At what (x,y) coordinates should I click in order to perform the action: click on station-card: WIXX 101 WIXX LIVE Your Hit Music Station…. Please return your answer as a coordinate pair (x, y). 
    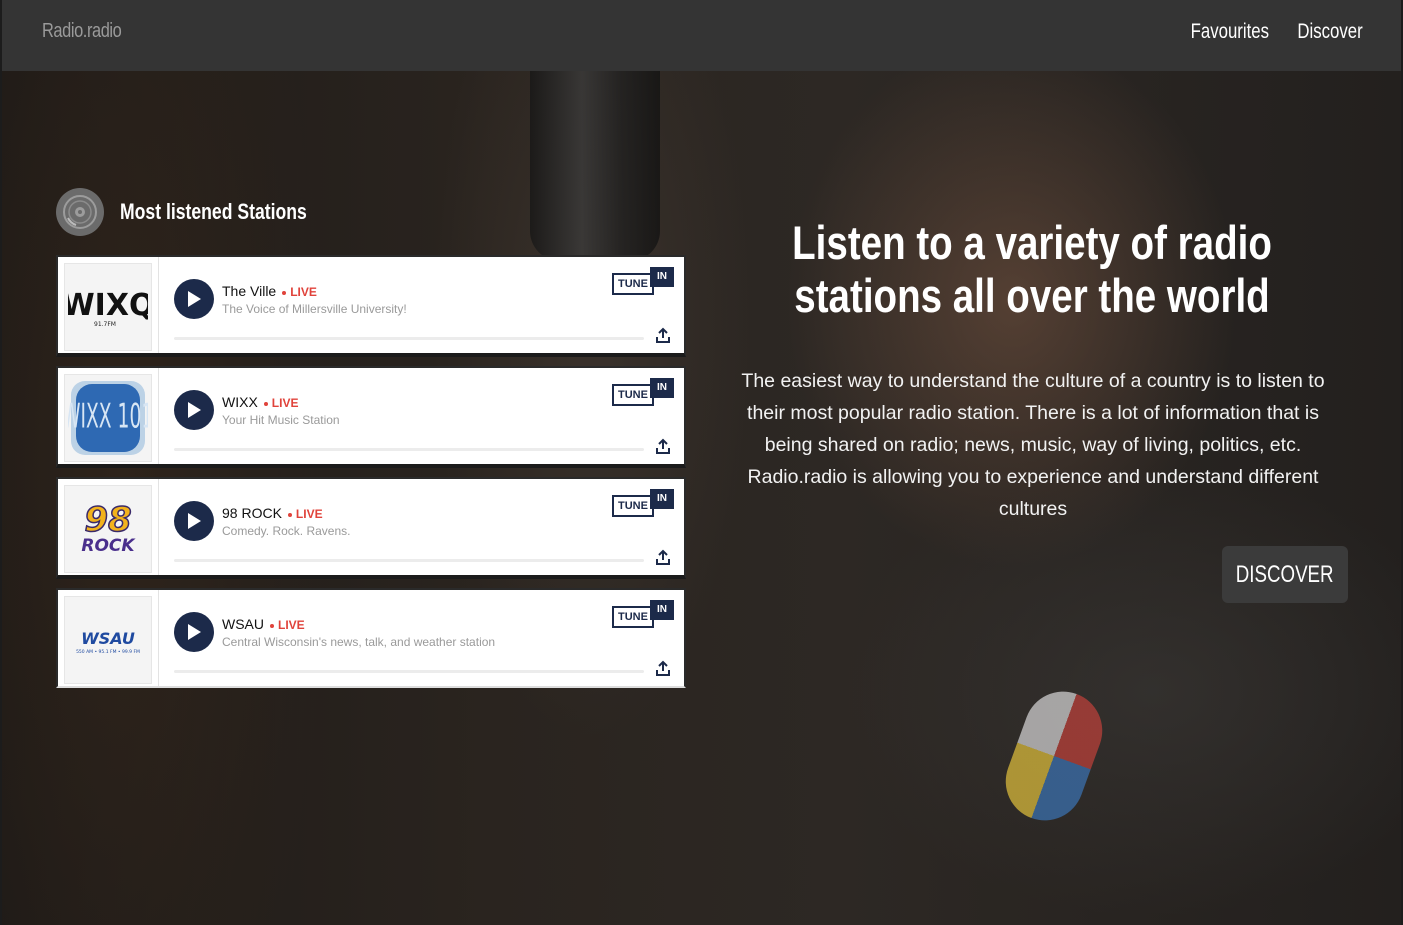
    Looking at the image, I should click on (371, 417).